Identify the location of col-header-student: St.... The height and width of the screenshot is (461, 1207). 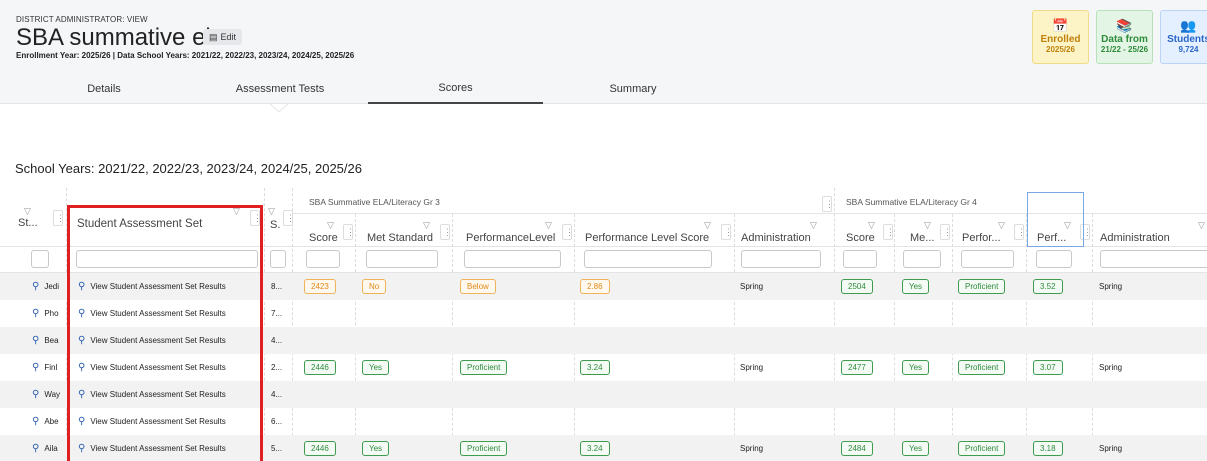
(35, 223).